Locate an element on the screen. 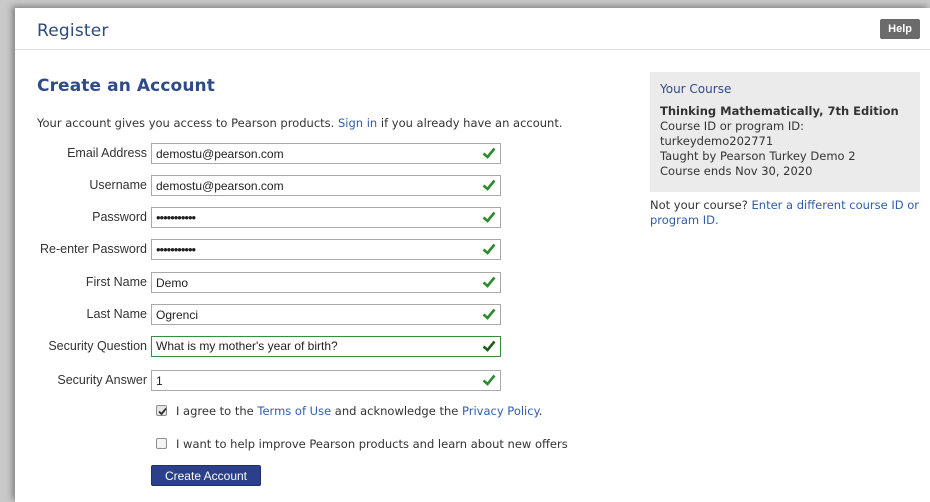 This screenshot has height=502, width=930. password-field is located at coordinates (326, 217).